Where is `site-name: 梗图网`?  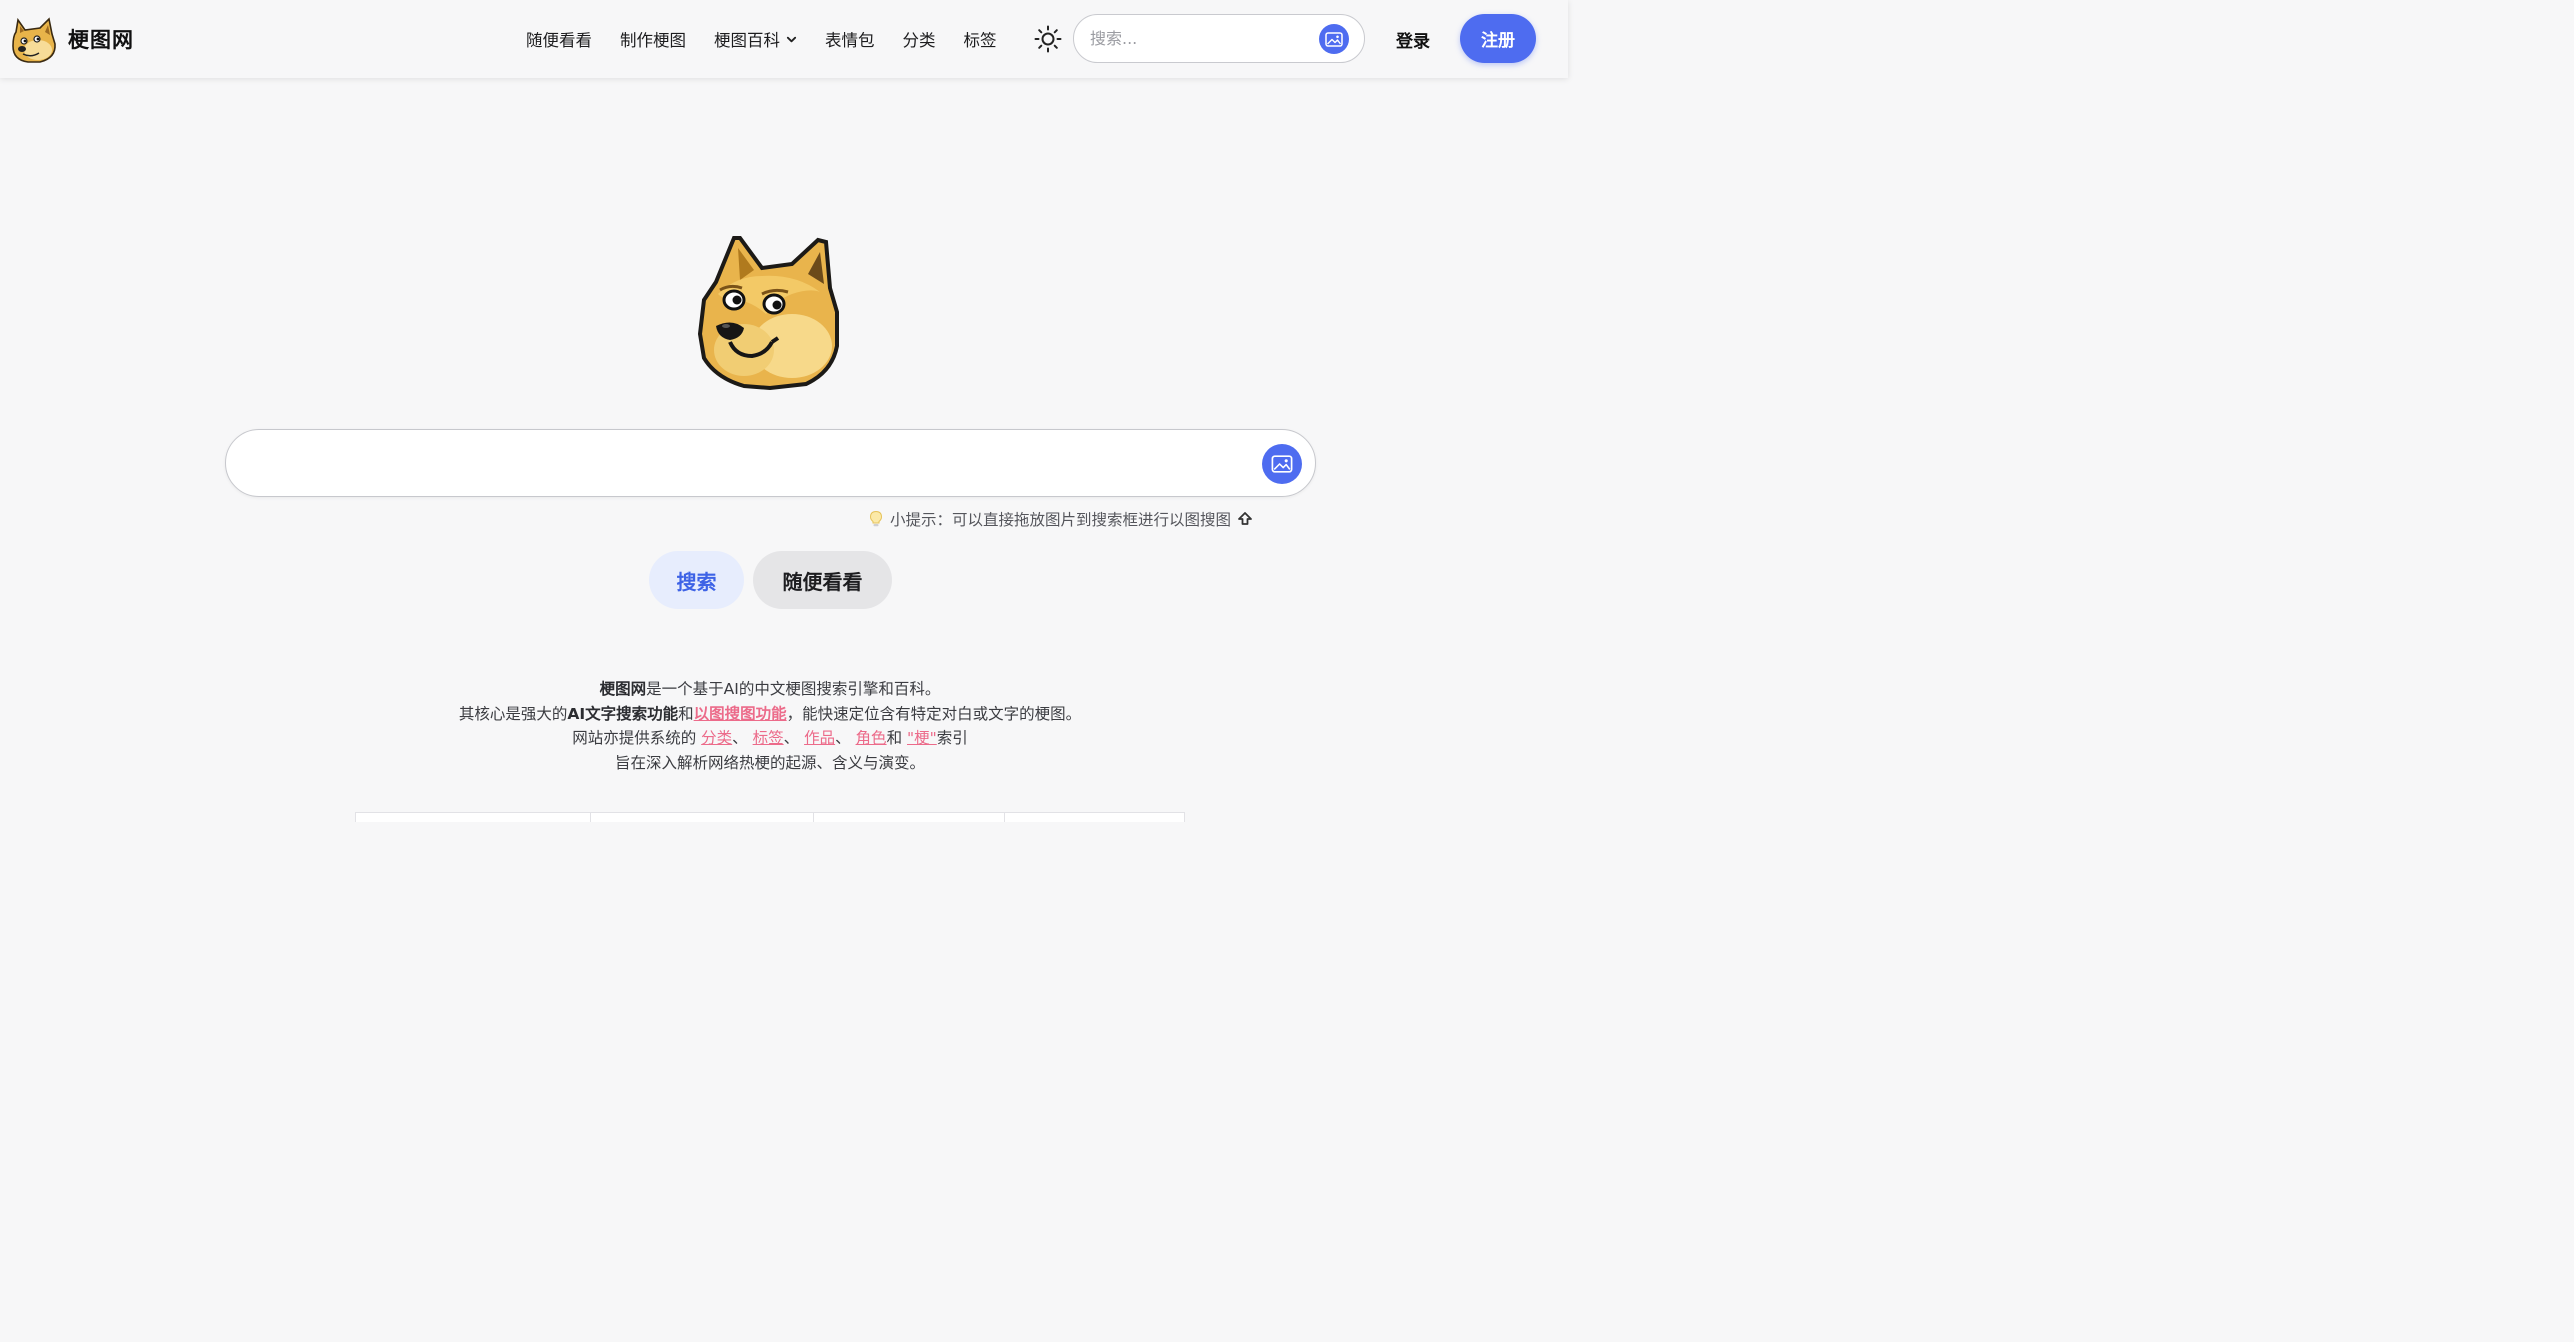 site-name: 梗图网 is located at coordinates (101, 40).